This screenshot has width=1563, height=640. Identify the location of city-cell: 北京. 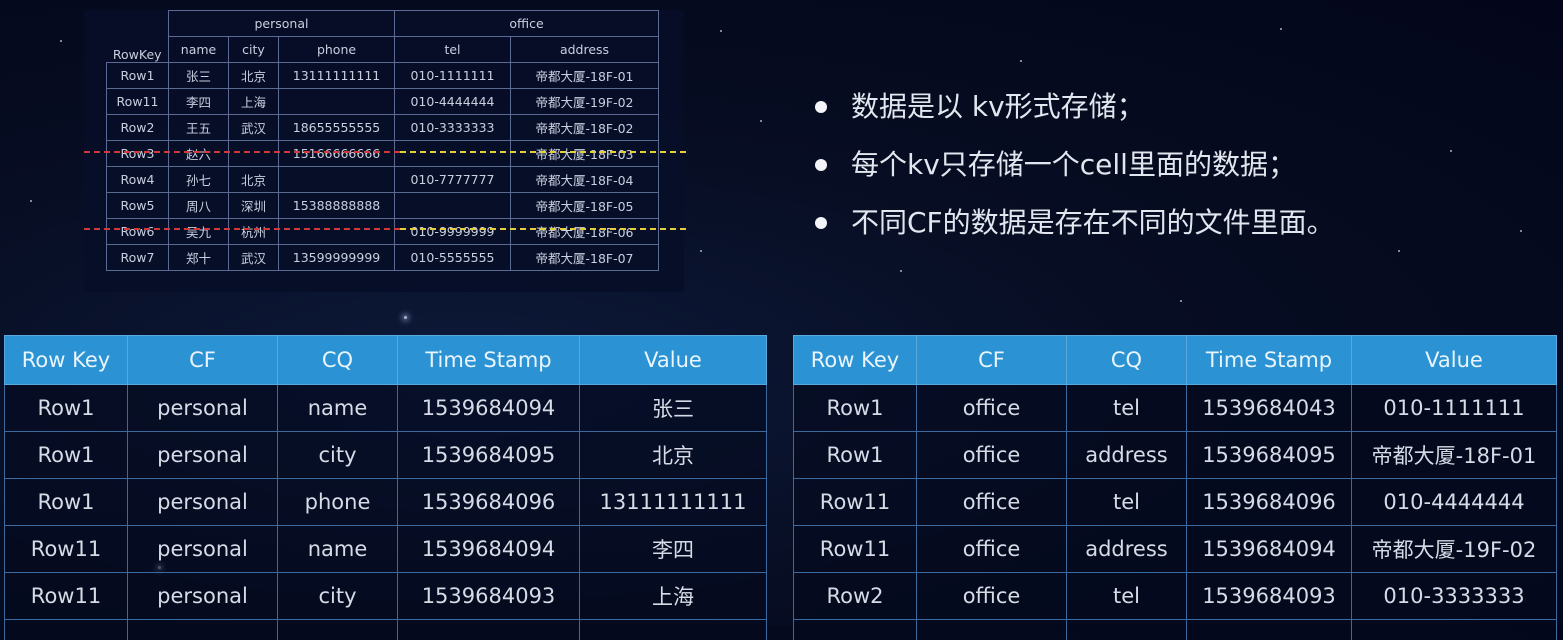
(254, 180).